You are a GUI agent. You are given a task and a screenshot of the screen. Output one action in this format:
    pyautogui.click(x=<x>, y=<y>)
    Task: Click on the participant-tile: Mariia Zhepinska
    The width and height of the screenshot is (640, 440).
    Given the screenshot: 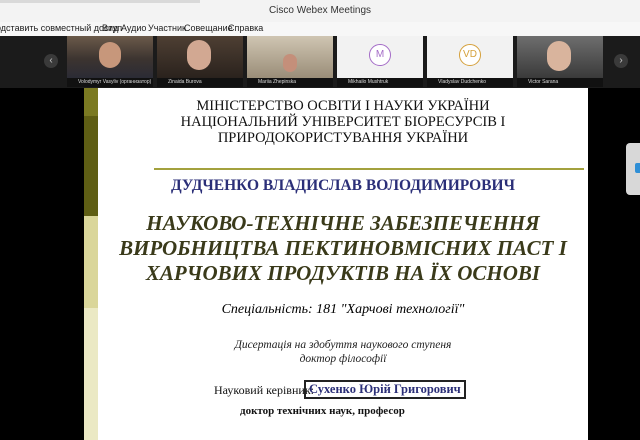 What is the action you would take?
    pyautogui.click(x=290, y=61)
    